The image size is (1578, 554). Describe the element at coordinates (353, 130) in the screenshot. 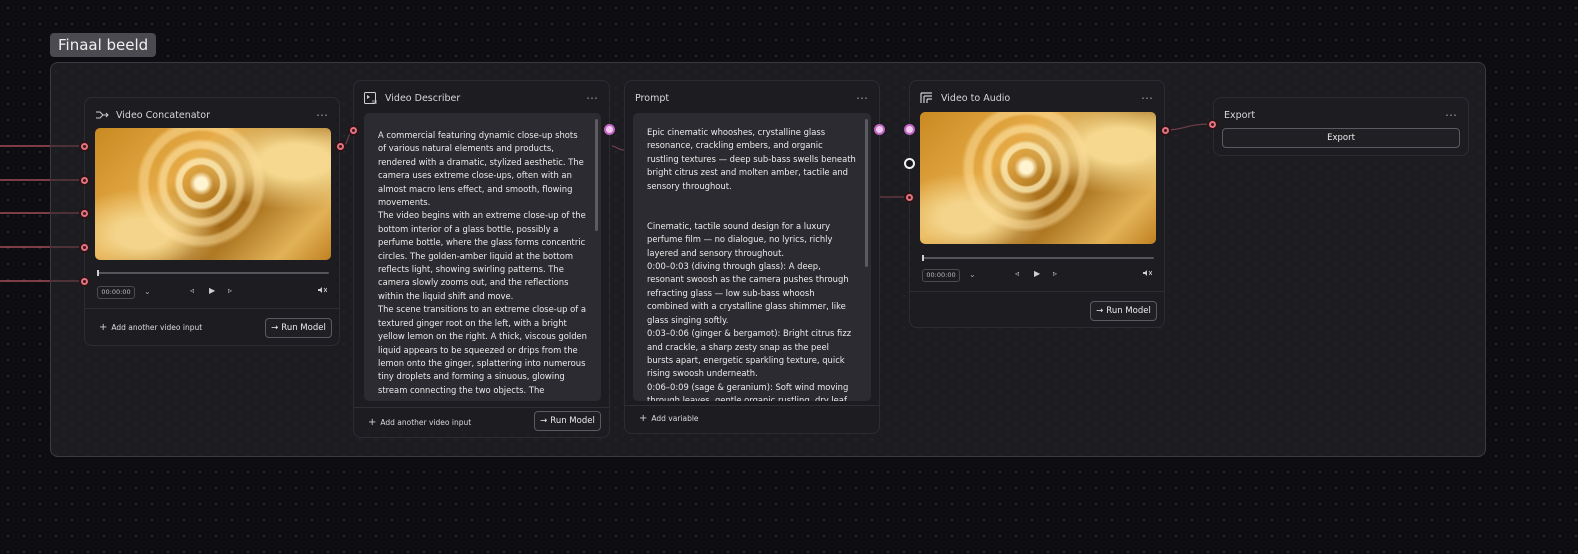

I see `describer-input-handle` at that location.